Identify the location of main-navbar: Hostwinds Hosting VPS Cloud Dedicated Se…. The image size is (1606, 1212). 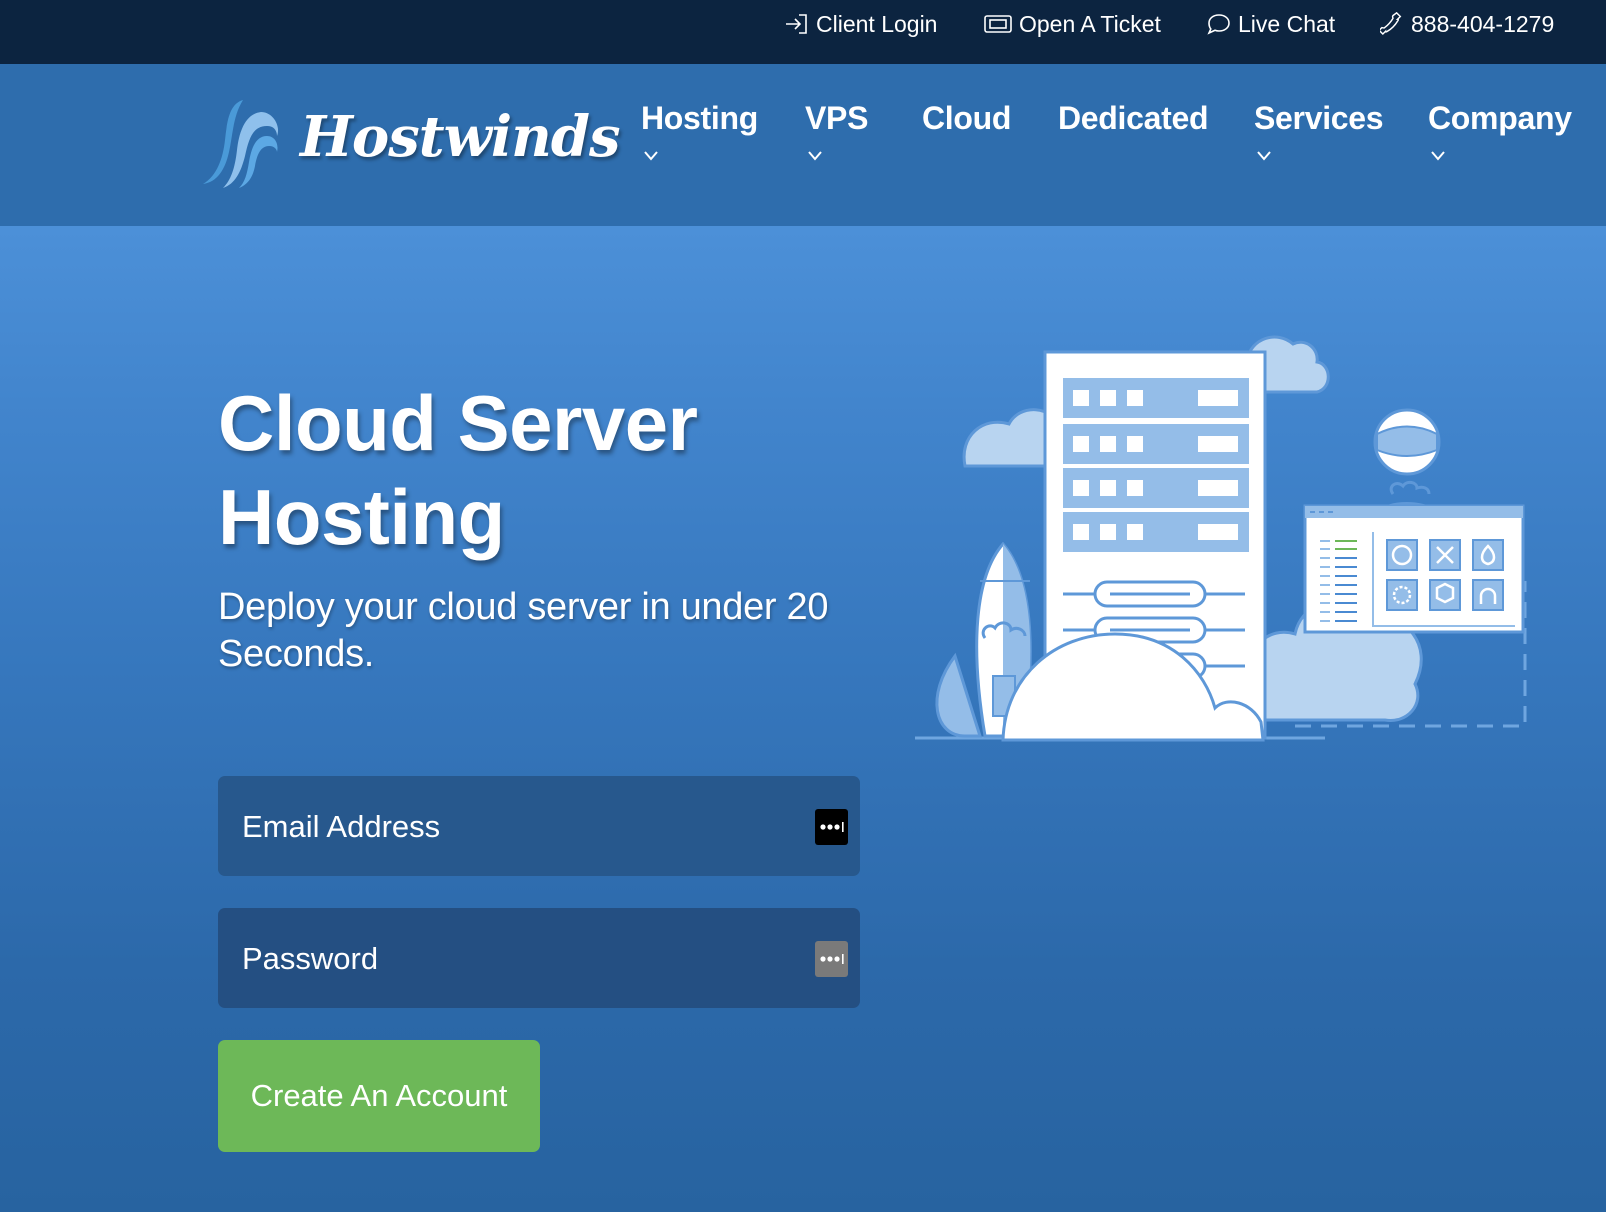
(803, 145).